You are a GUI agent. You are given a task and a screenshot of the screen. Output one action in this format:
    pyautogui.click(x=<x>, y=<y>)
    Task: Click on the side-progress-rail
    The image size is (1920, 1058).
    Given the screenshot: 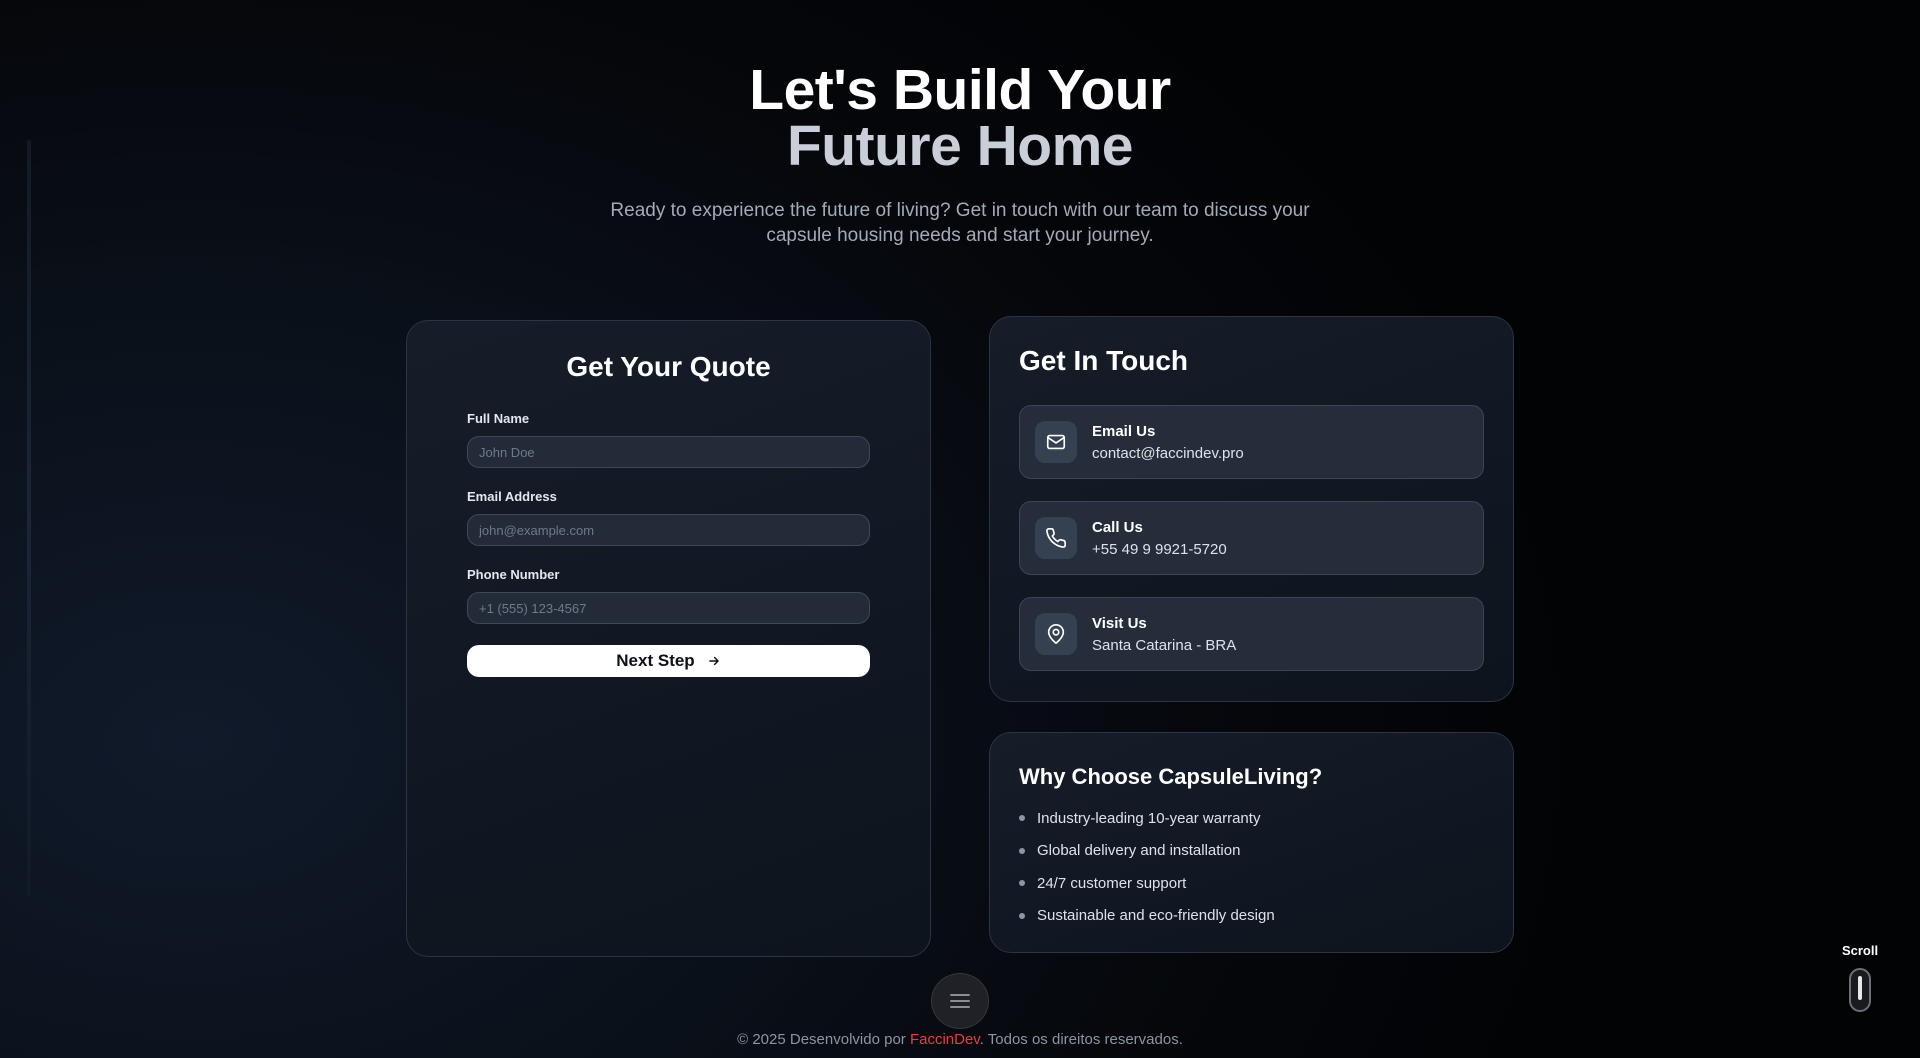 What is the action you would take?
    pyautogui.click(x=29, y=518)
    